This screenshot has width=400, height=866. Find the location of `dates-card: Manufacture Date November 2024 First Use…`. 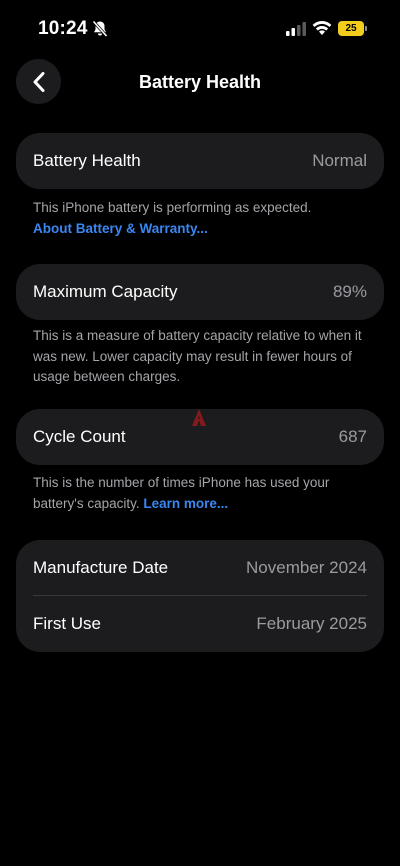

dates-card: Manufacture Date November 2024 First Use… is located at coordinates (200, 596).